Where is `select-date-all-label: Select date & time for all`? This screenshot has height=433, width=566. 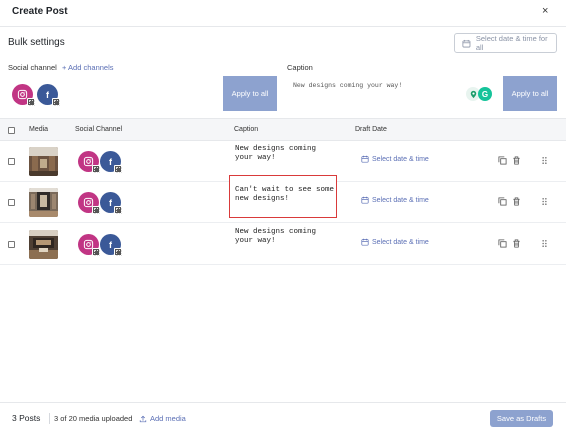 select-date-all-label: Select date & time for all is located at coordinates (511, 43).